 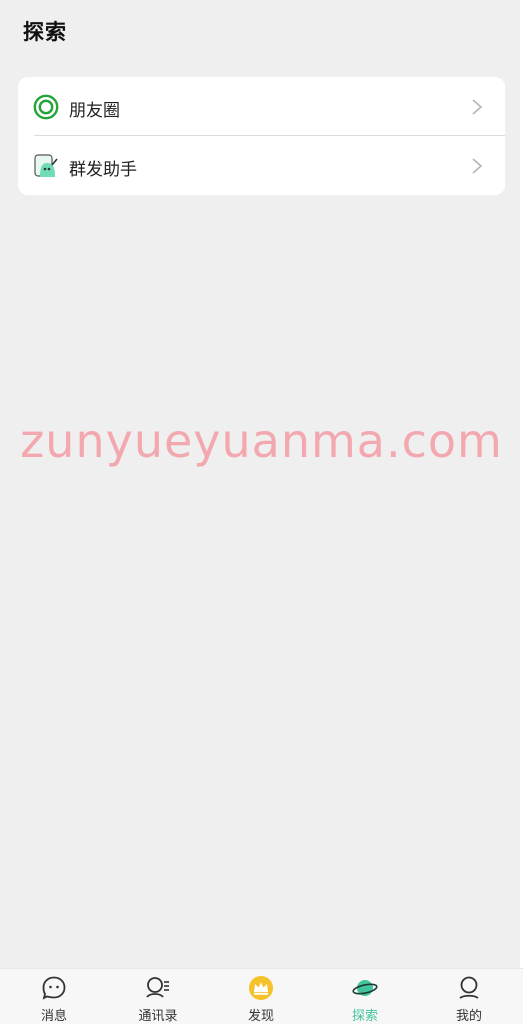 What do you see at coordinates (261, 165) in the screenshot?
I see `list-item-broadcast-helper: 群发助手` at bounding box center [261, 165].